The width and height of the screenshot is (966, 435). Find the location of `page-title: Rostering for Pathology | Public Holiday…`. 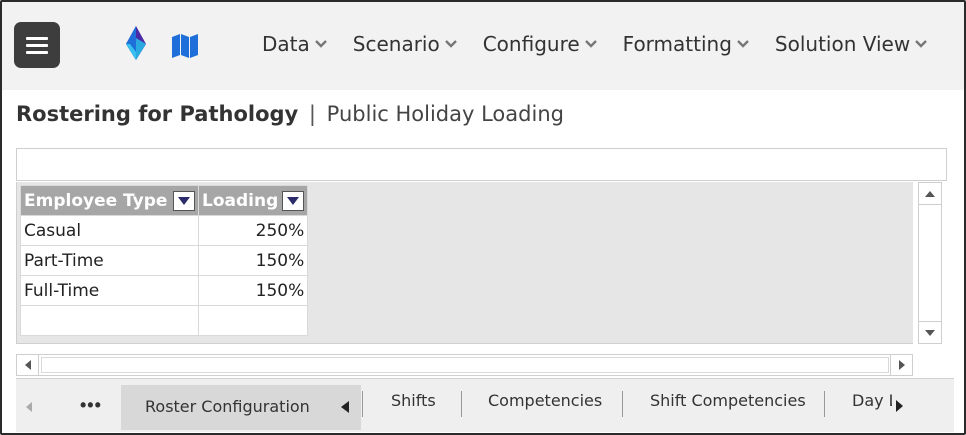

page-title: Rostering for Pathology | Public Holiday… is located at coordinates (290, 114).